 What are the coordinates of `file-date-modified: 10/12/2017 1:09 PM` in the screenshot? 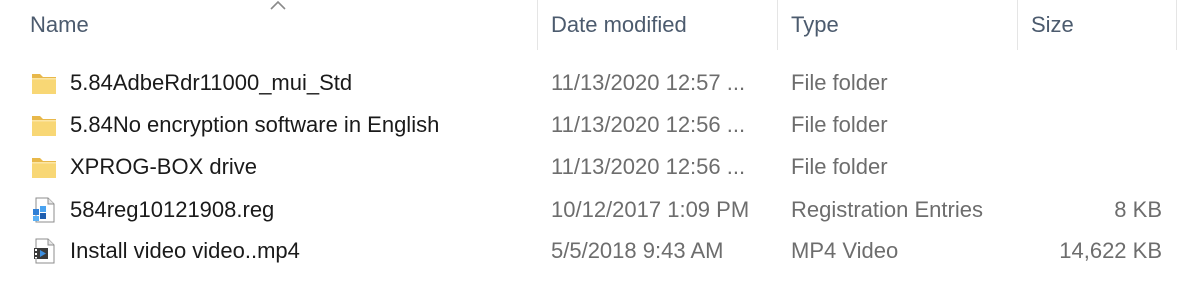 It's located at (650, 209).